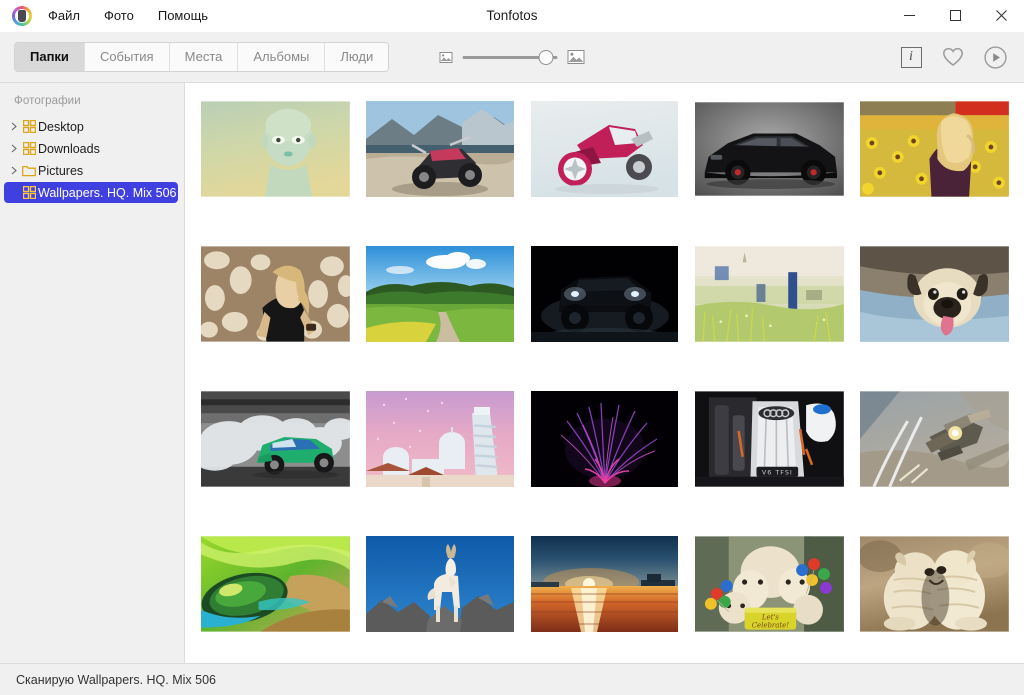 The height and width of the screenshot is (695, 1024). I want to click on svg-text: Let's, so click(770, 618).